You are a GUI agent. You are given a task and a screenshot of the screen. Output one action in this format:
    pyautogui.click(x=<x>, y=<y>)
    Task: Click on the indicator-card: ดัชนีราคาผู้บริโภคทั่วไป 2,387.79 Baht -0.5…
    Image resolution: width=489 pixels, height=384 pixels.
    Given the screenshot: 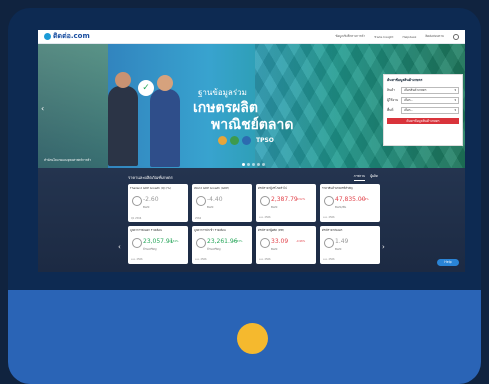 What is the action you would take?
    pyautogui.click(x=286, y=203)
    